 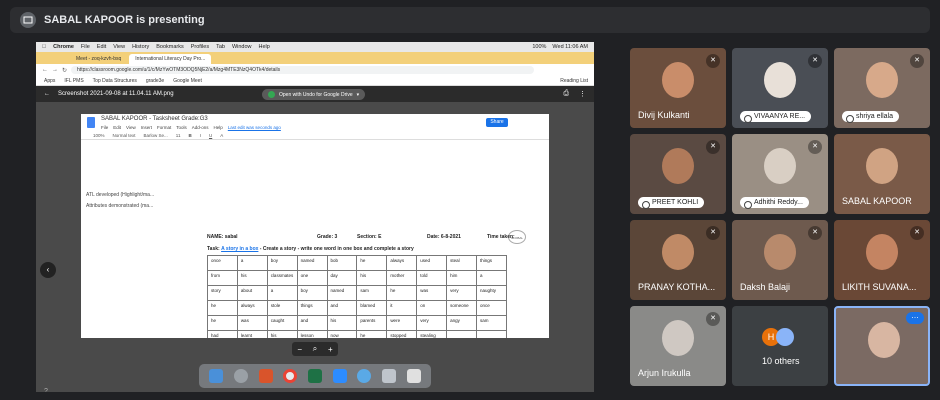 What do you see at coordinates (882, 346) in the screenshot?
I see `participant-tile: …You` at bounding box center [882, 346].